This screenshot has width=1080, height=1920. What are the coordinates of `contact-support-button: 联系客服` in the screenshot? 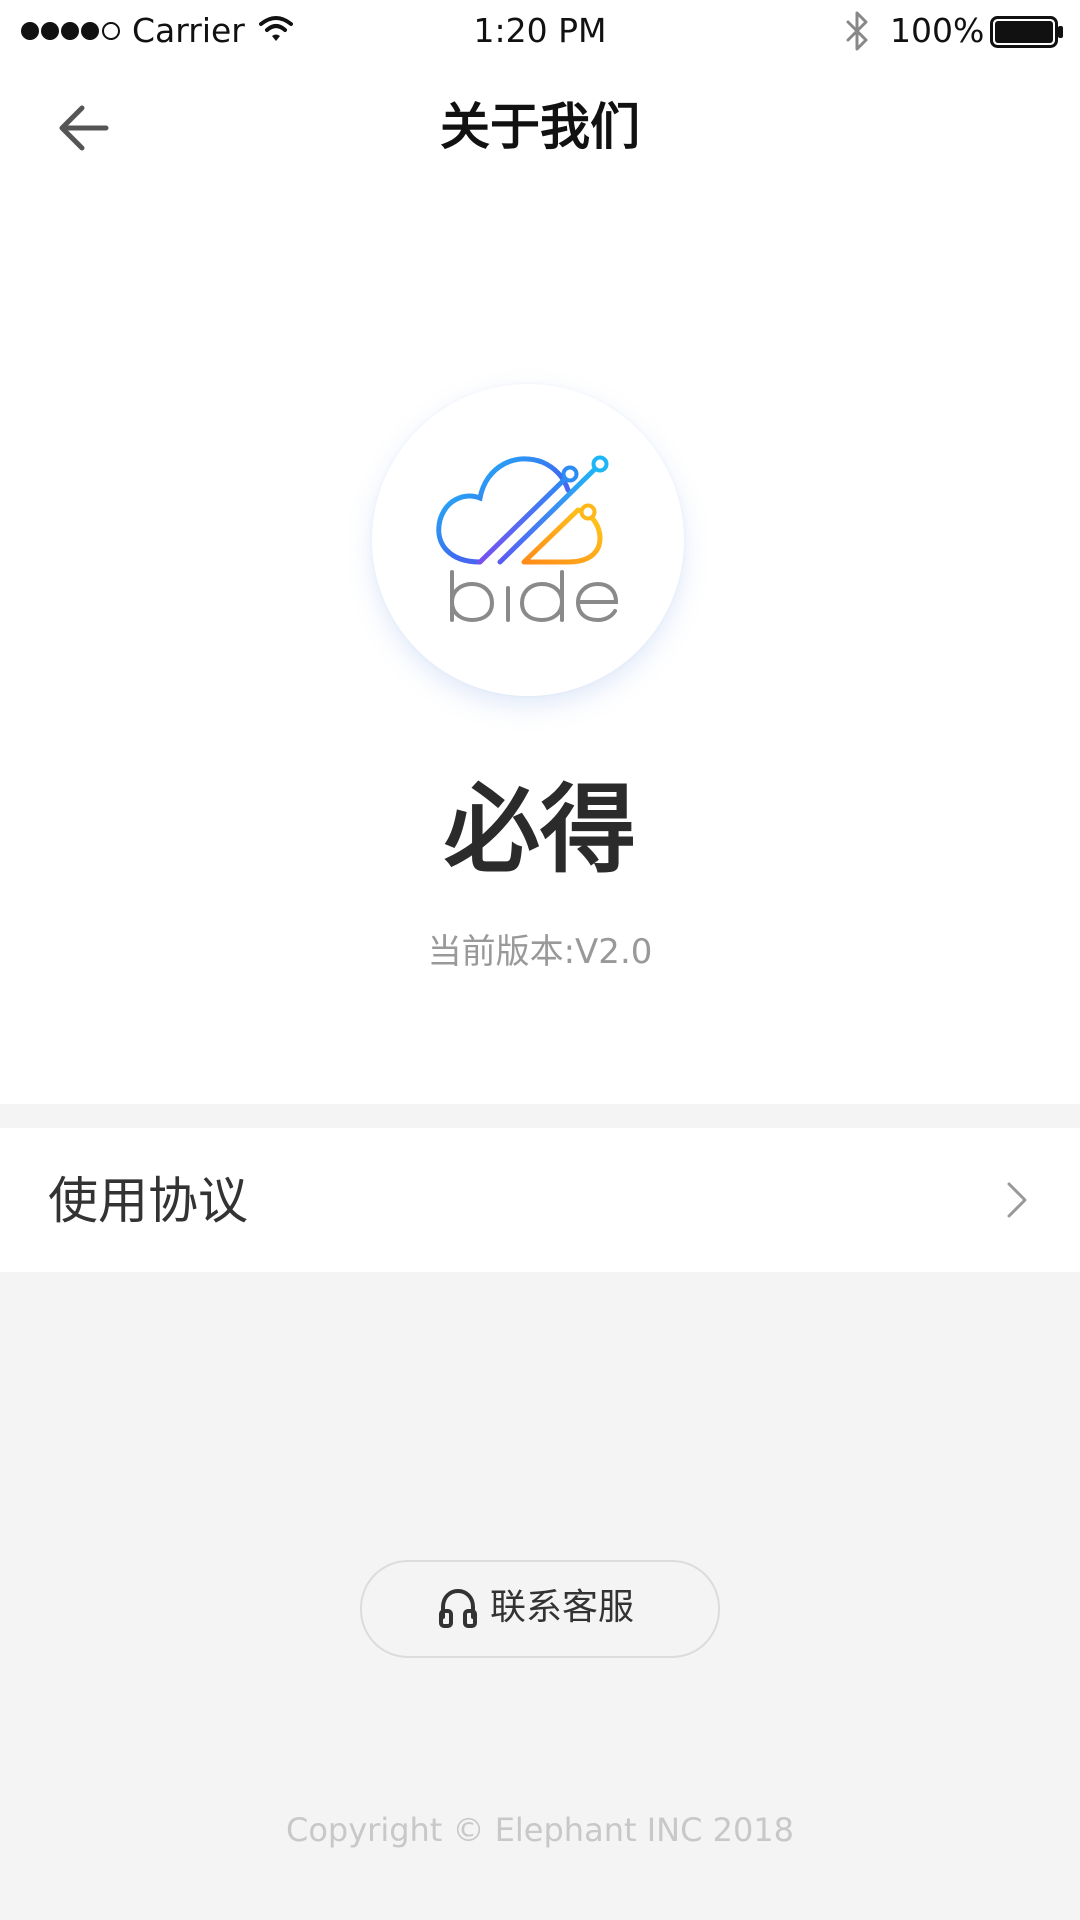 It's located at (540, 1609).